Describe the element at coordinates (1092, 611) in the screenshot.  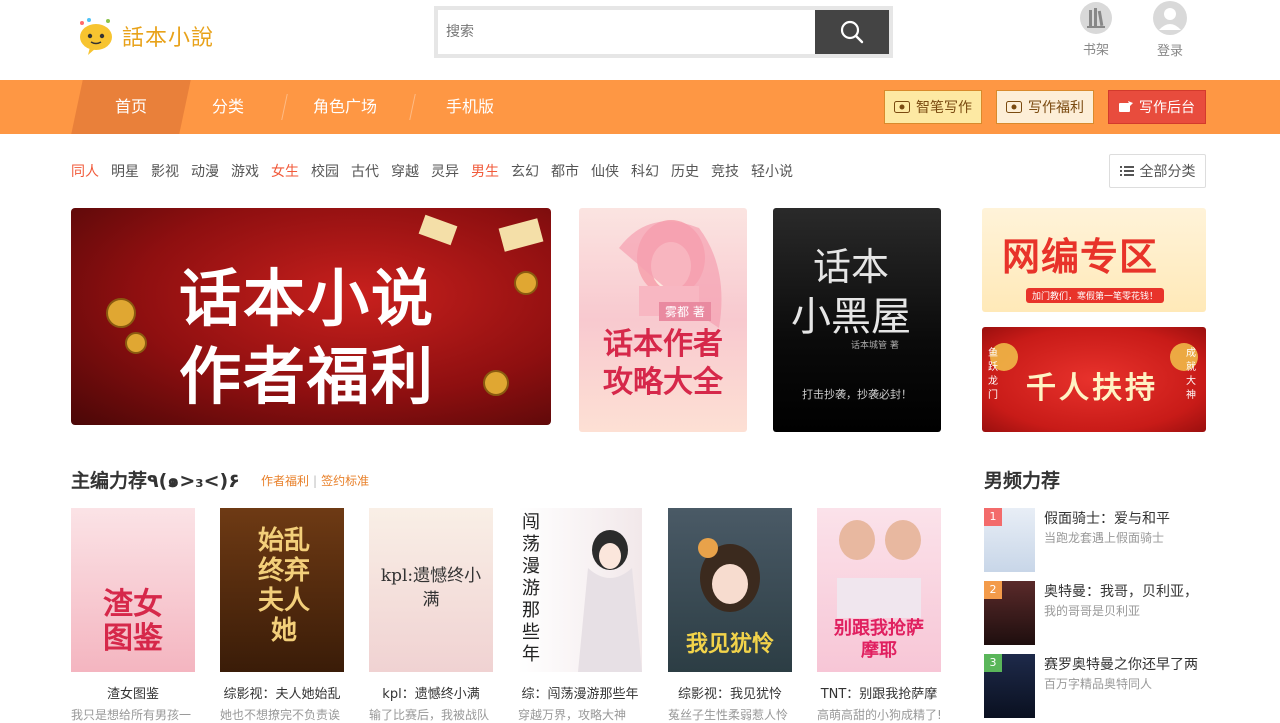
I see `rank-desc: 我的哥哥是贝利亚` at that location.